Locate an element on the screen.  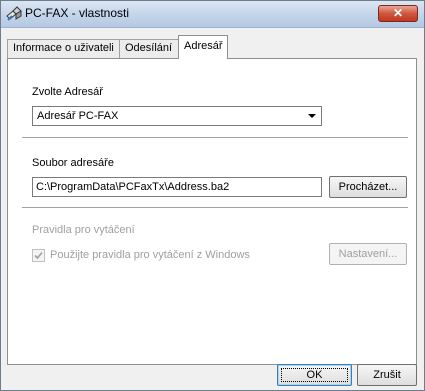
chevron-down-icon is located at coordinates (312, 116).